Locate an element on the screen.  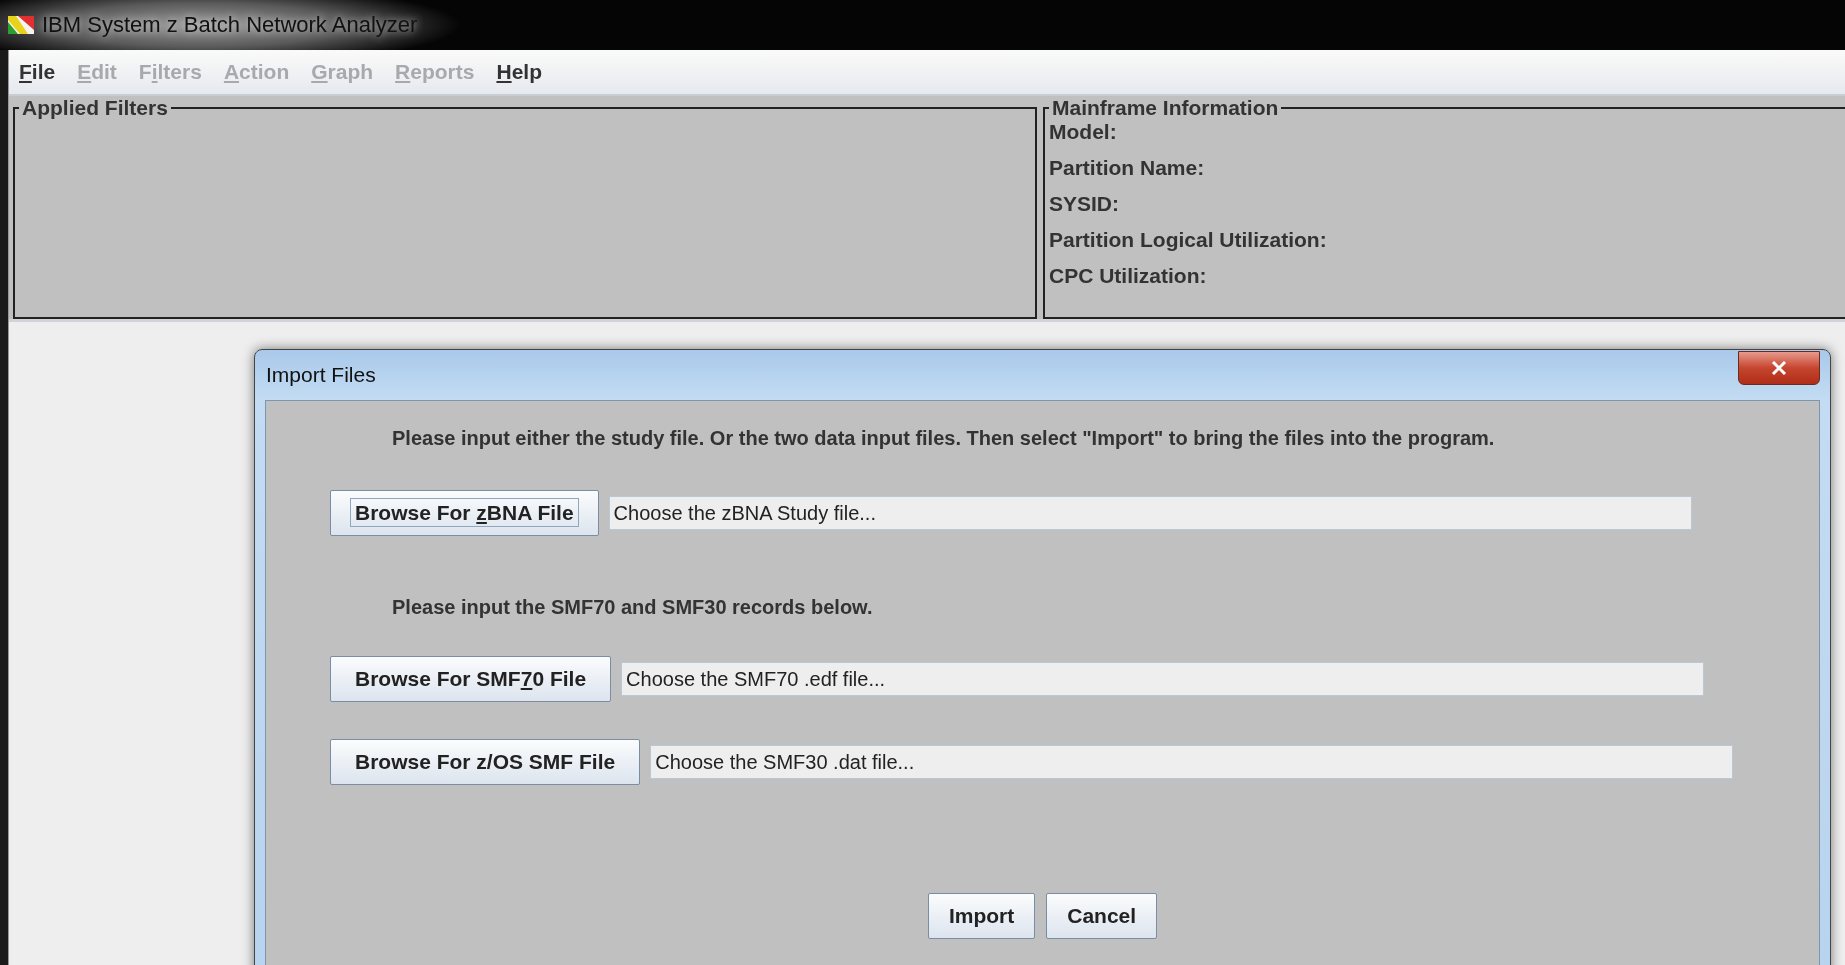
field-label: Partition Logical Utilization: is located at coordinates (1188, 240).